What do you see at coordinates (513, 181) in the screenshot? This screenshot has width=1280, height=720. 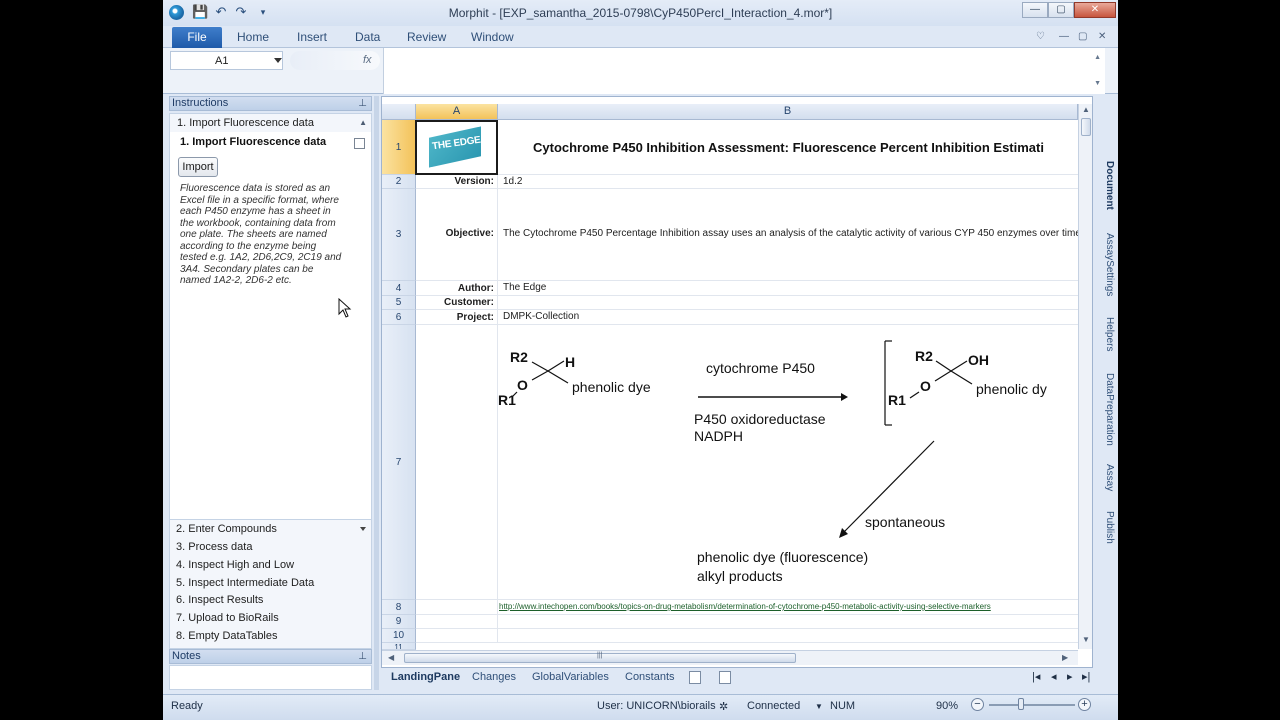 I see `row-value: 1d.2` at bounding box center [513, 181].